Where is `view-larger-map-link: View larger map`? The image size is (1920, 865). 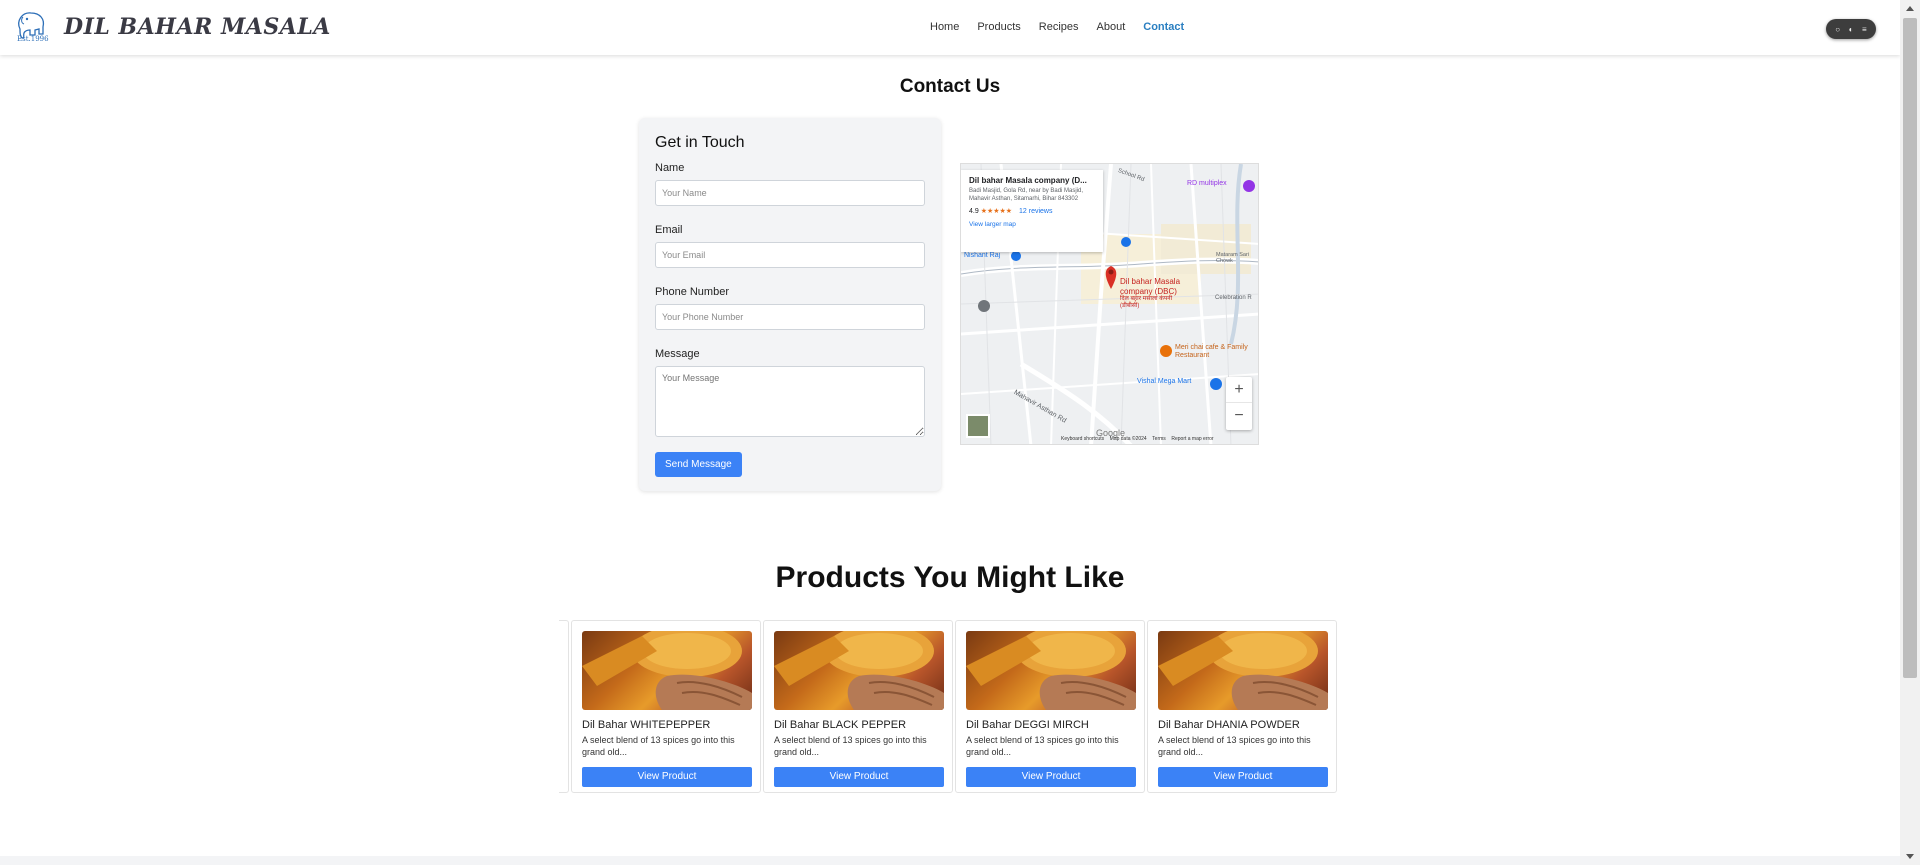
view-larger-map-link: View larger map is located at coordinates (1032, 224).